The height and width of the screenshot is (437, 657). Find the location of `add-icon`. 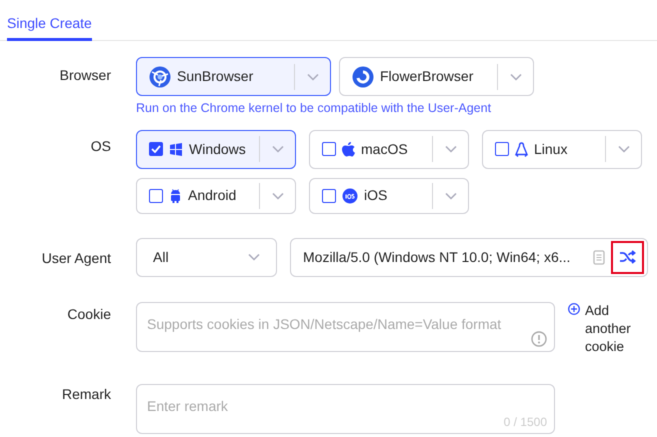

add-icon is located at coordinates (574, 308).